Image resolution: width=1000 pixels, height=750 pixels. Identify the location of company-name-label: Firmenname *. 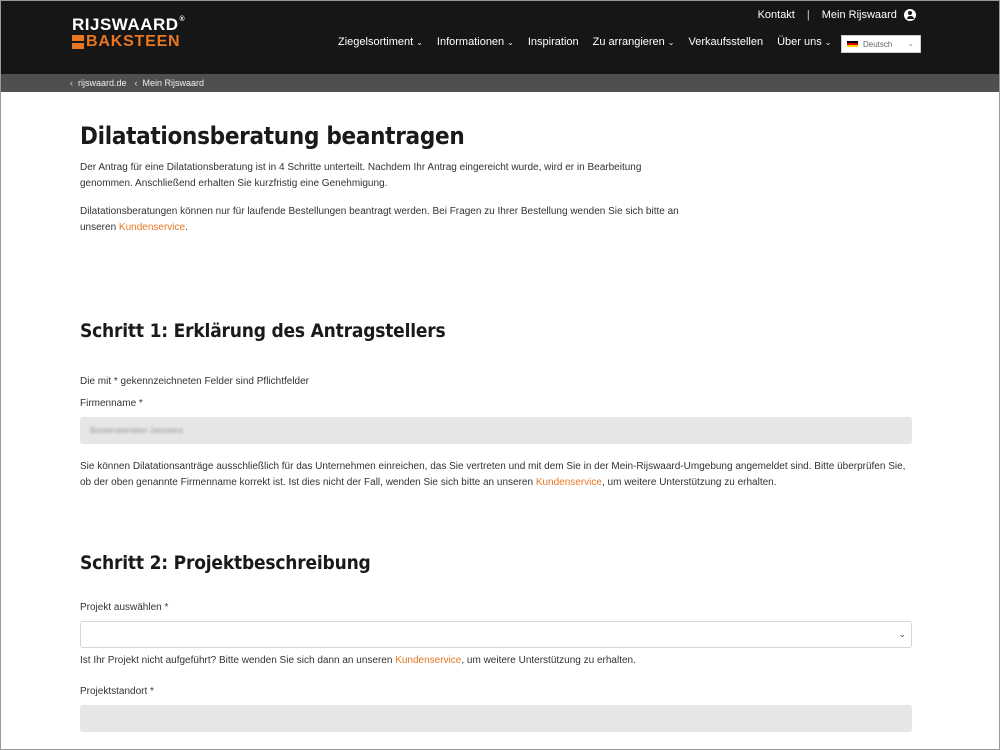
(111, 403).